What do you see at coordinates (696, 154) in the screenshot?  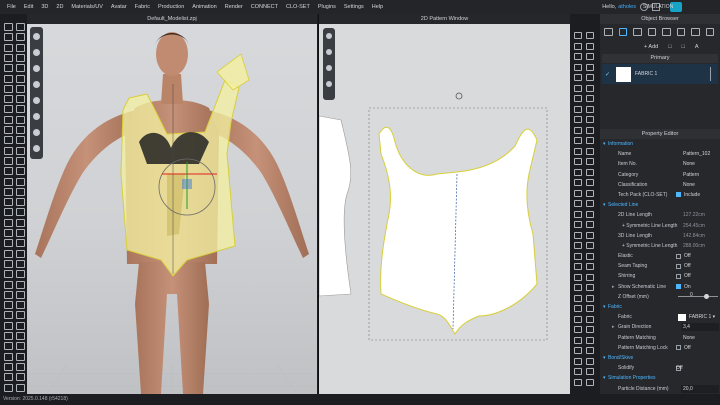 I see `property-value: Pattern_102` at bounding box center [696, 154].